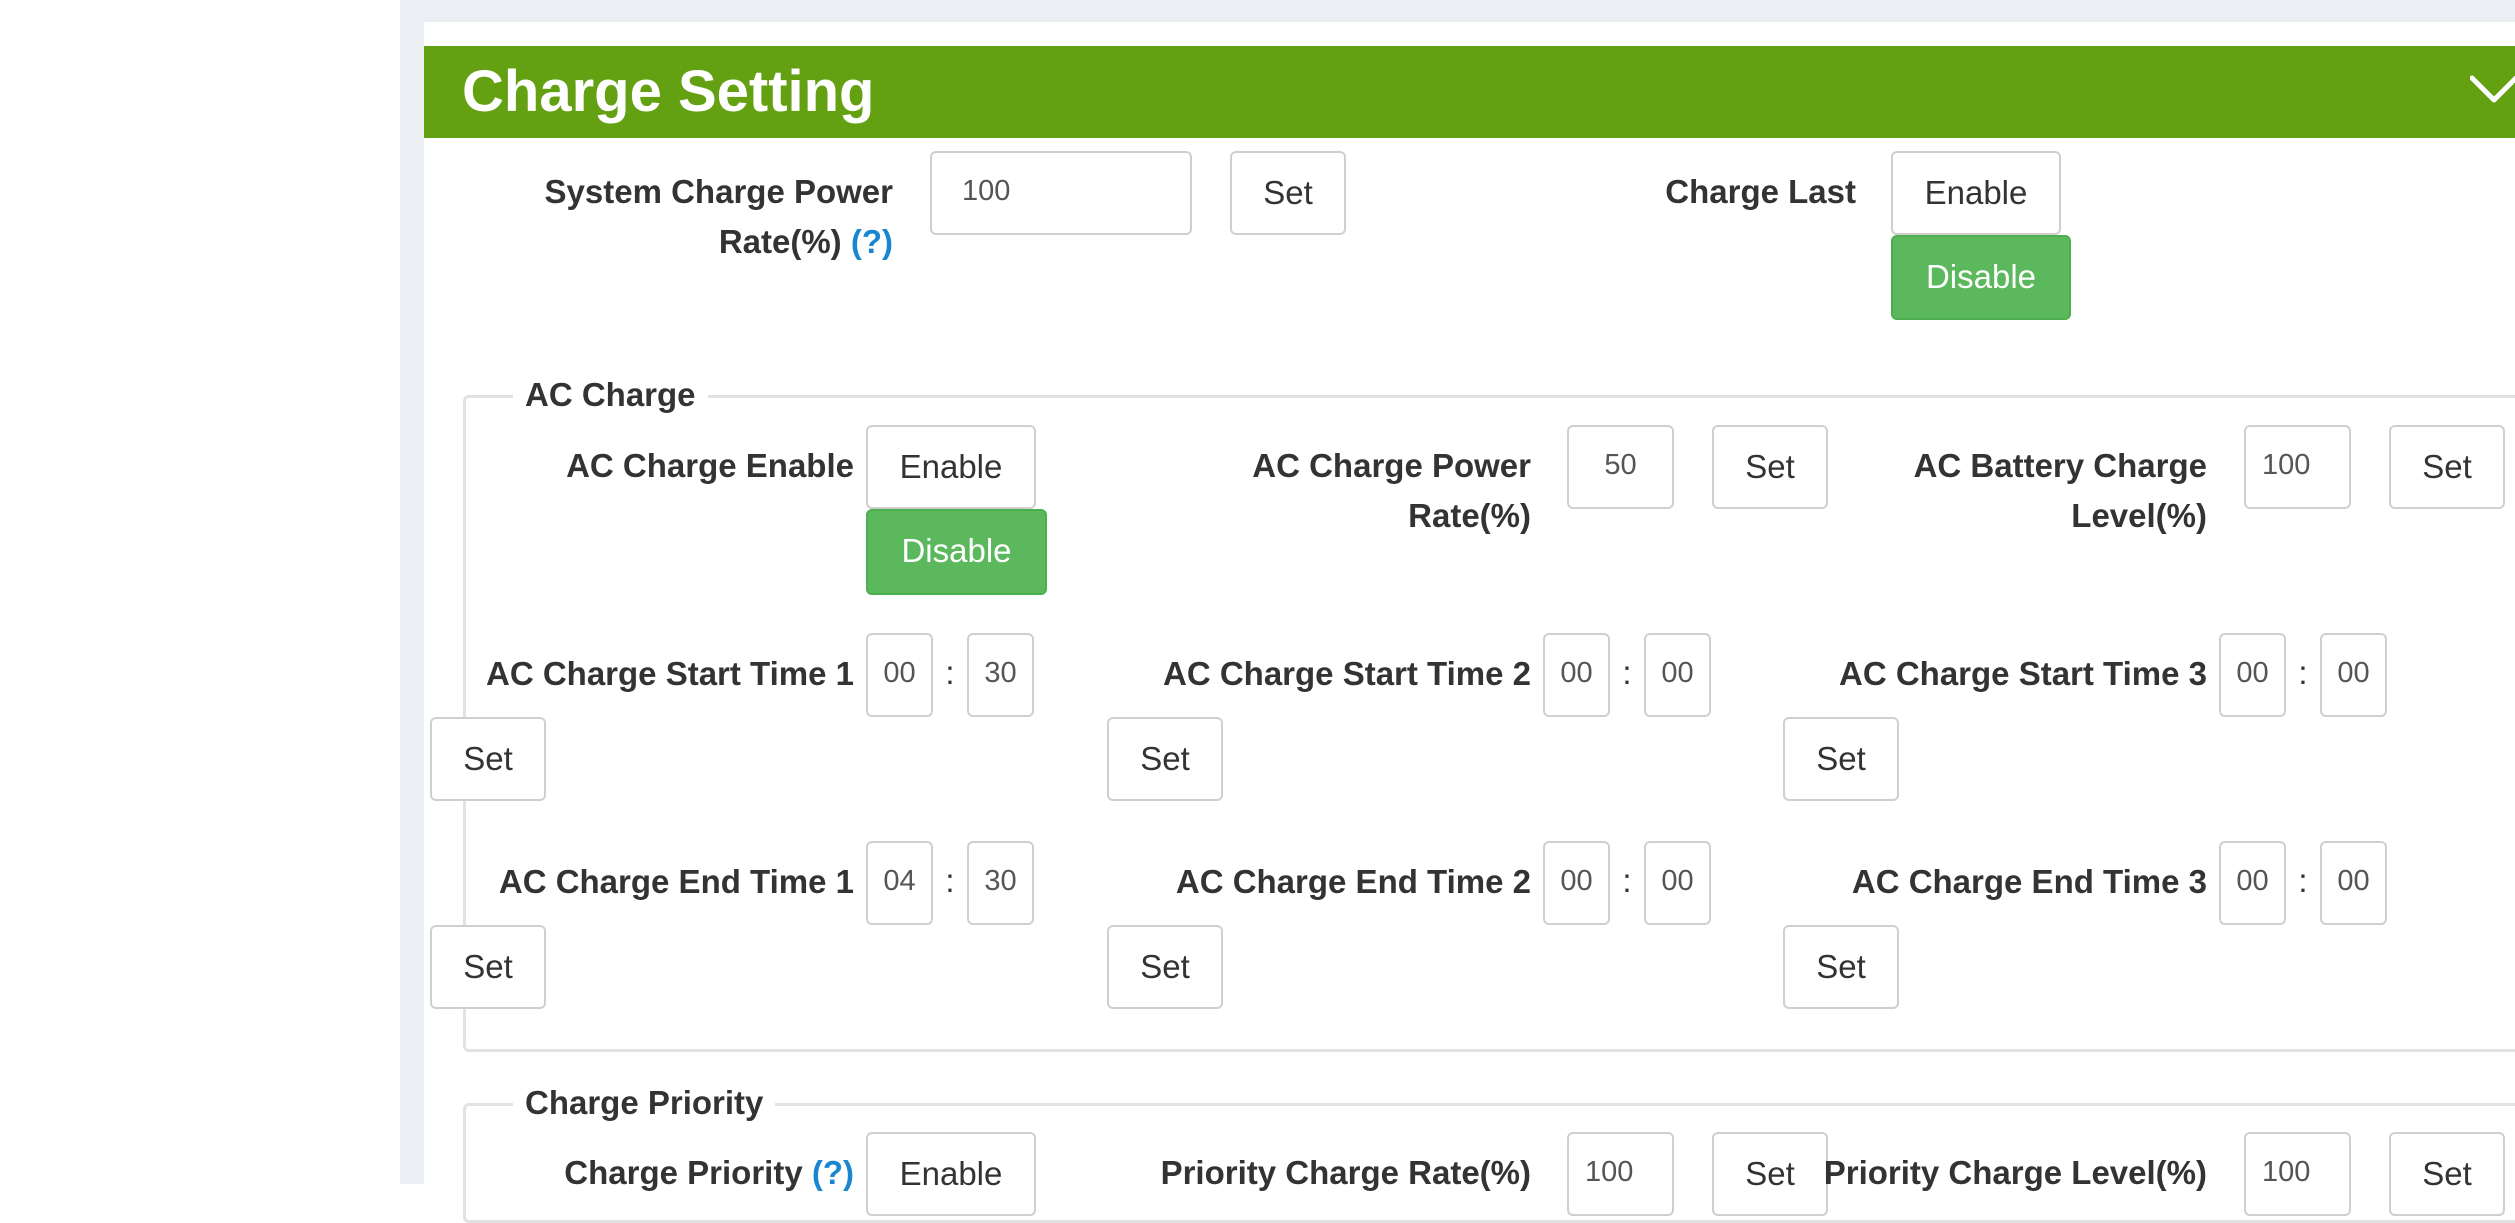 The height and width of the screenshot is (1223, 2515). Describe the element at coordinates (670, 673) in the screenshot. I see `ac-start-time-1-label: AC Charge Start Time 1` at that location.